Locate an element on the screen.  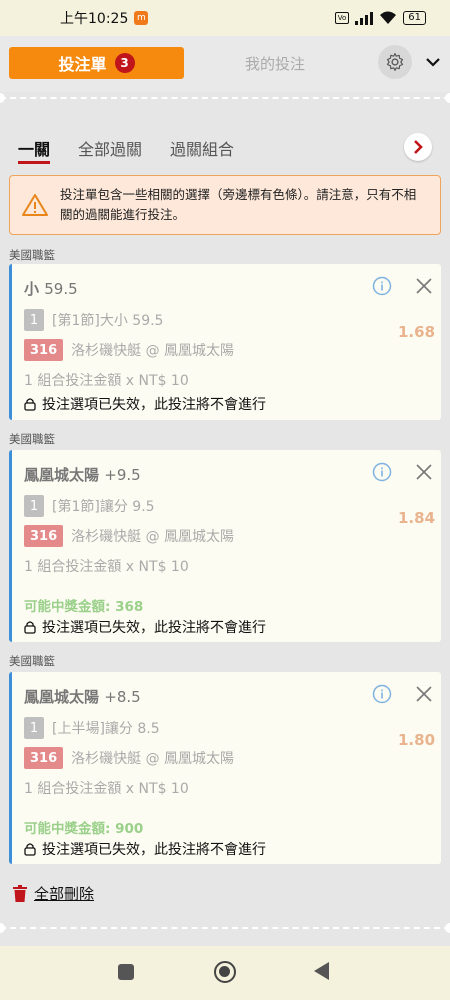
delete-all-button: 全部刪除 is located at coordinates (53, 893).